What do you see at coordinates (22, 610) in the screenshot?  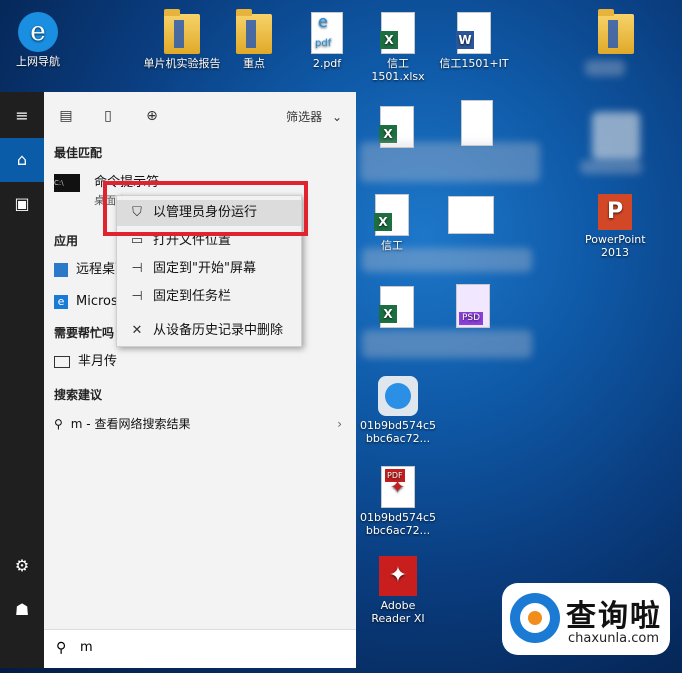 I see `user-icon: ☗` at bounding box center [22, 610].